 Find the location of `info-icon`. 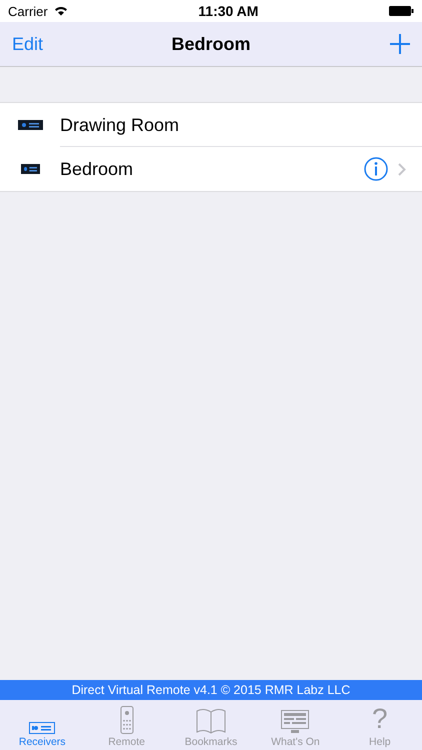

info-icon is located at coordinates (376, 169).